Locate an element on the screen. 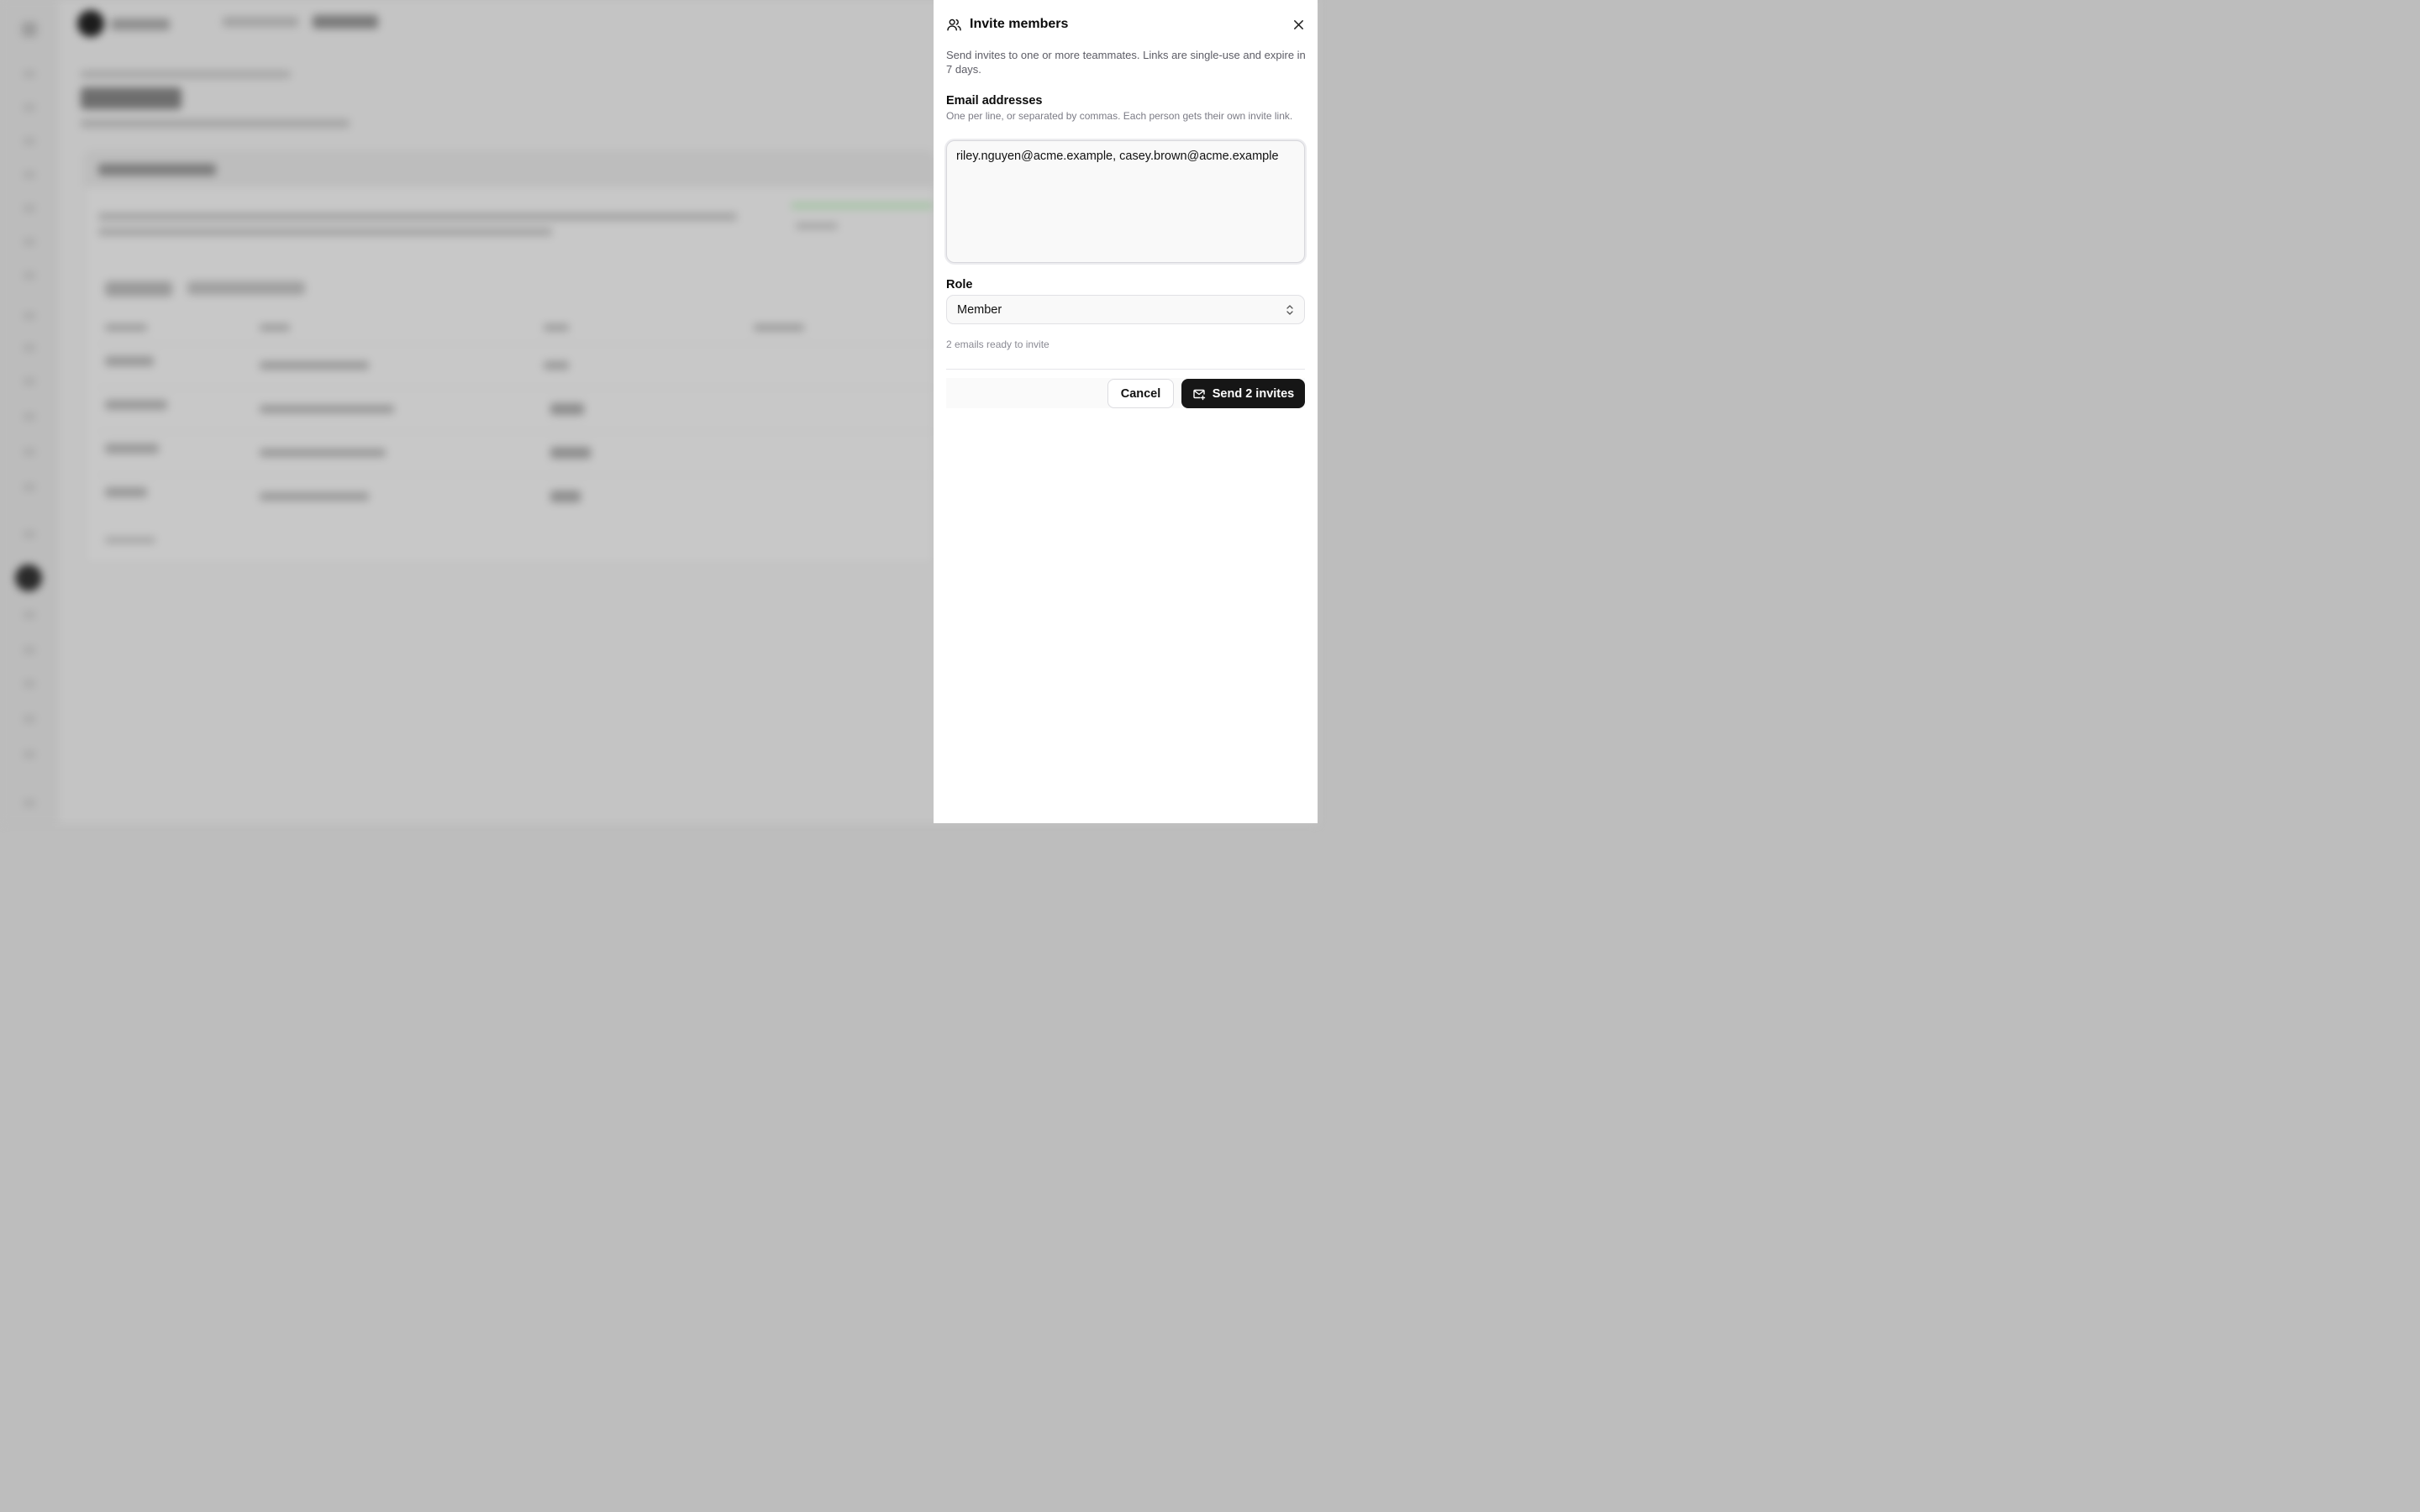 The height and width of the screenshot is (1512, 2420). invite-status-text: 2 emails ready to invite is located at coordinates (998, 344).